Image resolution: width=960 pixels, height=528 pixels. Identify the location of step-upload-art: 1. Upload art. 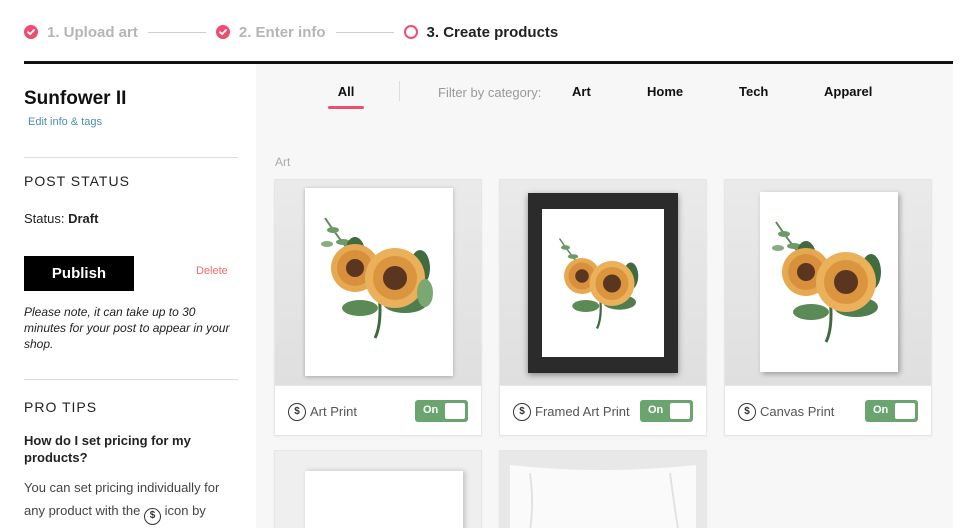
(81, 32).